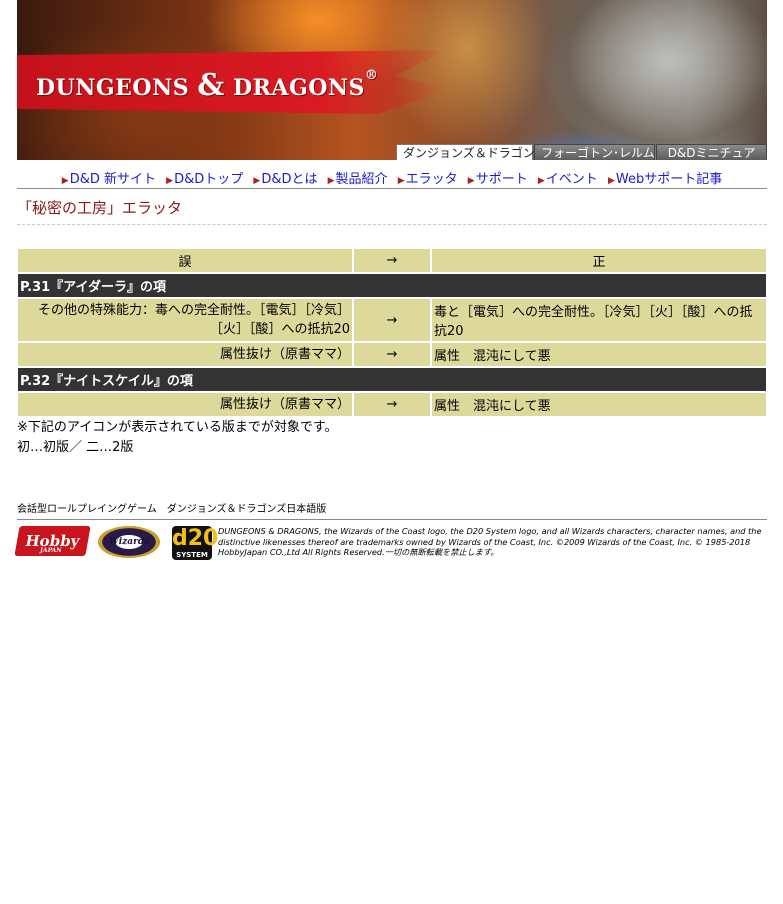 Image resolution: width=783 pixels, height=904 pixels. Describe the element at coordinates (185, 260) in the screenshot. I see `header-wrong: 誤` at that location.